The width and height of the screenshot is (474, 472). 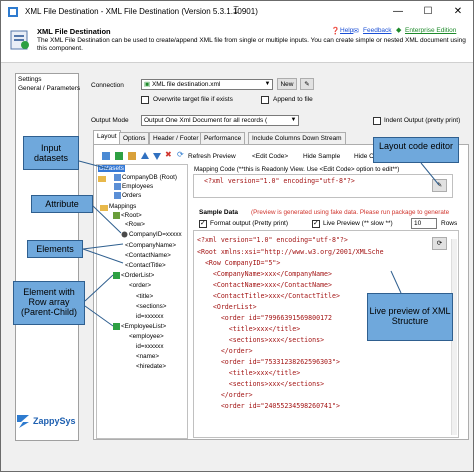 What do you see at coordinates (176, 138) in the screenshot?
I see `tab-header-footer: Header / Footer` at bounding box center [176, 138].